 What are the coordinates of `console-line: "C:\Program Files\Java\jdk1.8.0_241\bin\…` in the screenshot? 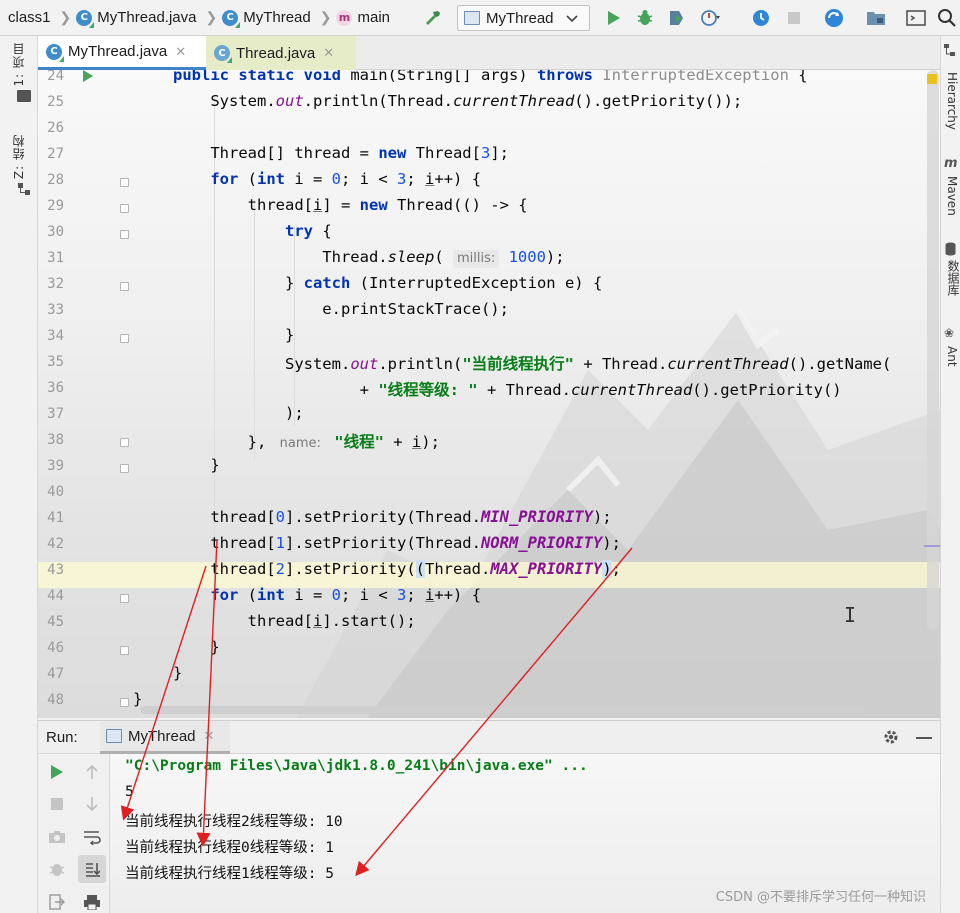 It's located at (356, 766).